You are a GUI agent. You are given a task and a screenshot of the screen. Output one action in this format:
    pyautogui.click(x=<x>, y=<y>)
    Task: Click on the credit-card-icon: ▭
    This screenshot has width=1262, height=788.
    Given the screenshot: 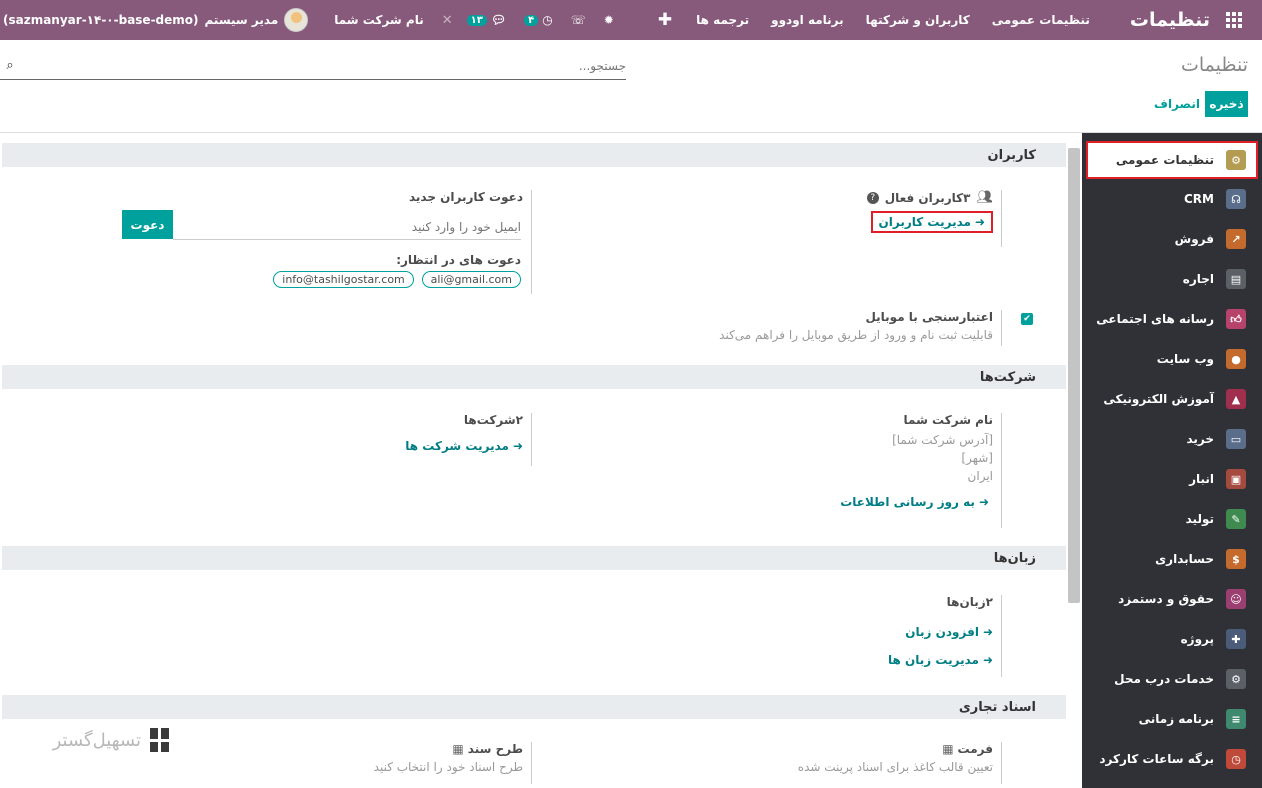 What is the action you would take?
    pyautogui.click(x=1236, y=439)
    